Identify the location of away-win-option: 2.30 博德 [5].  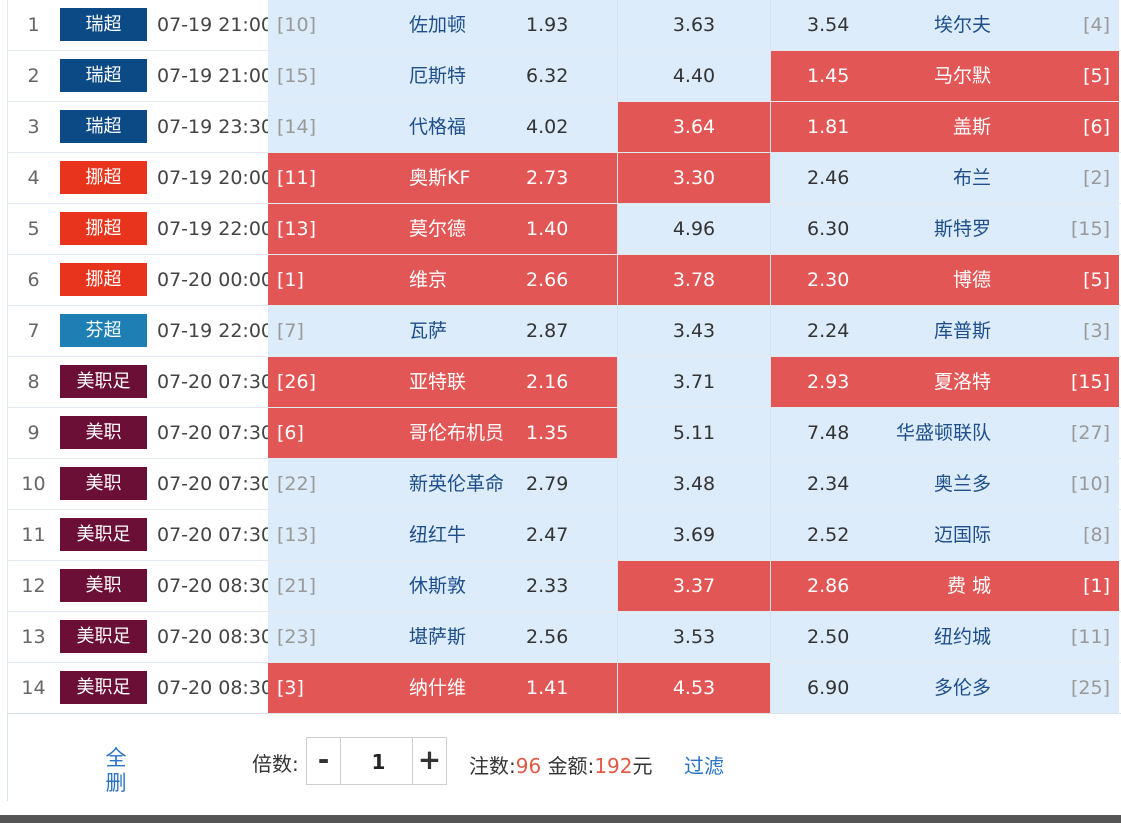
(944, 280).